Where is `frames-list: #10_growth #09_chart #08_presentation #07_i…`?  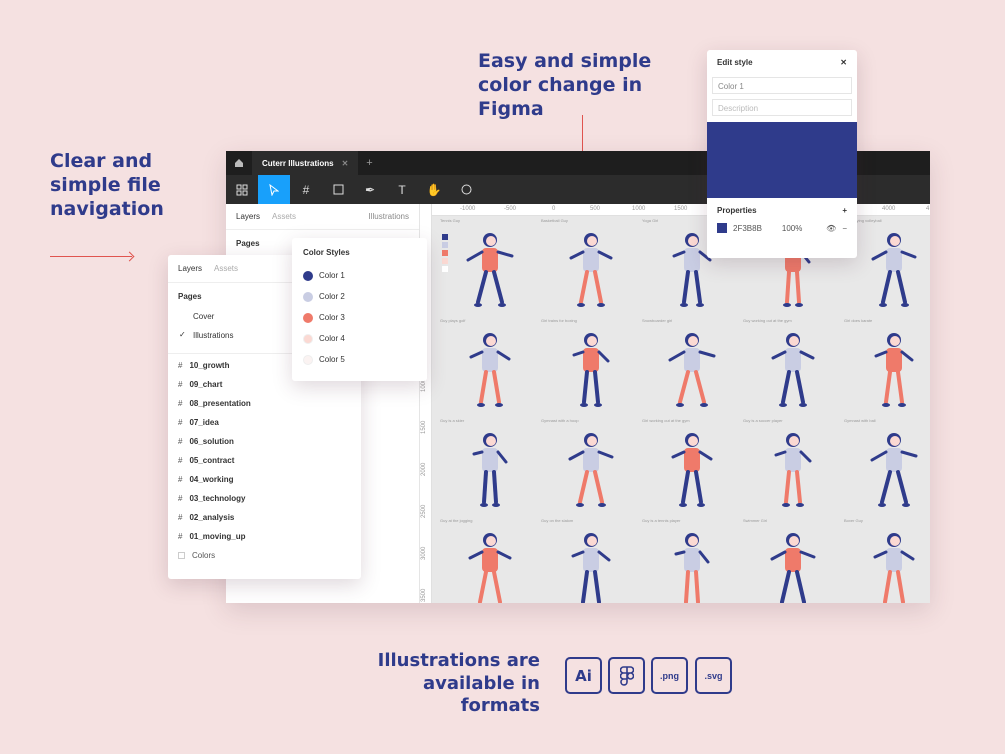
frames-list: #10_growth #09_chart #08_presentation #07_i… is located at coordinates (264, 451).